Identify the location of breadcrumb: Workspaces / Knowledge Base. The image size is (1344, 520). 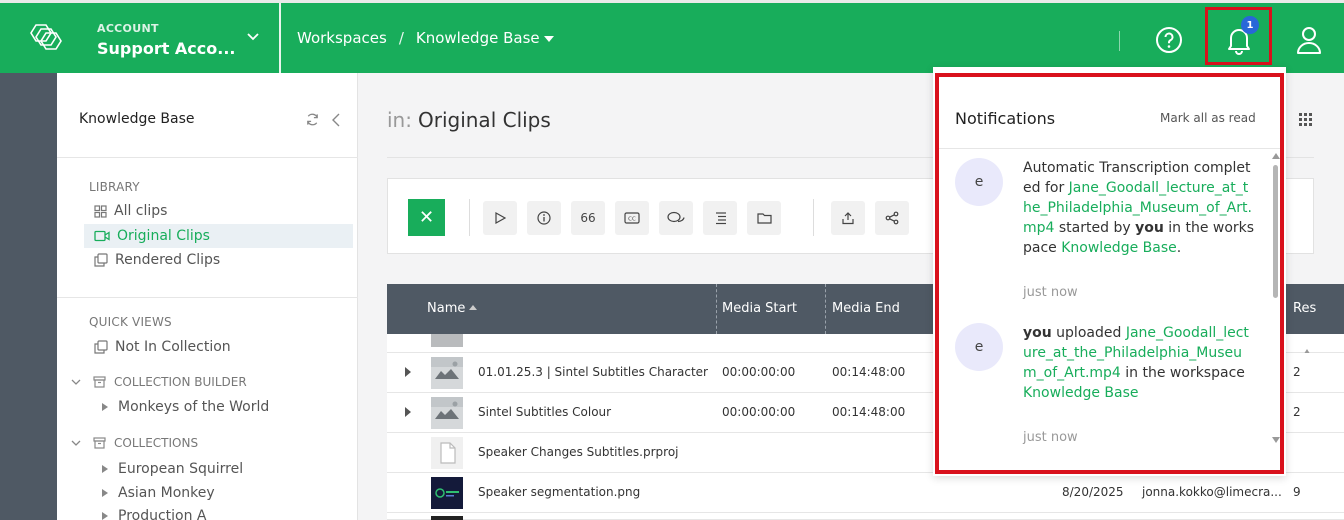
(425, 38).